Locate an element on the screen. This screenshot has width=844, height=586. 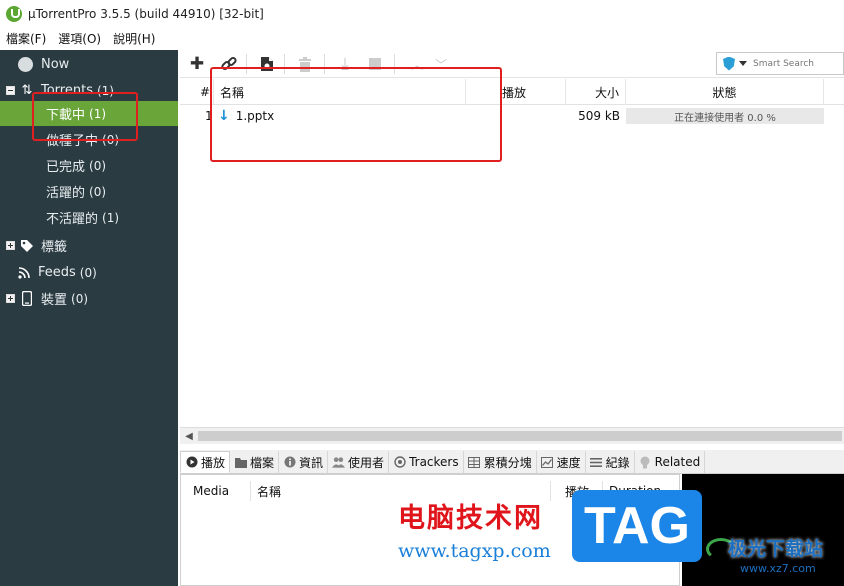
stop-button is located at coordinates (375, 64).